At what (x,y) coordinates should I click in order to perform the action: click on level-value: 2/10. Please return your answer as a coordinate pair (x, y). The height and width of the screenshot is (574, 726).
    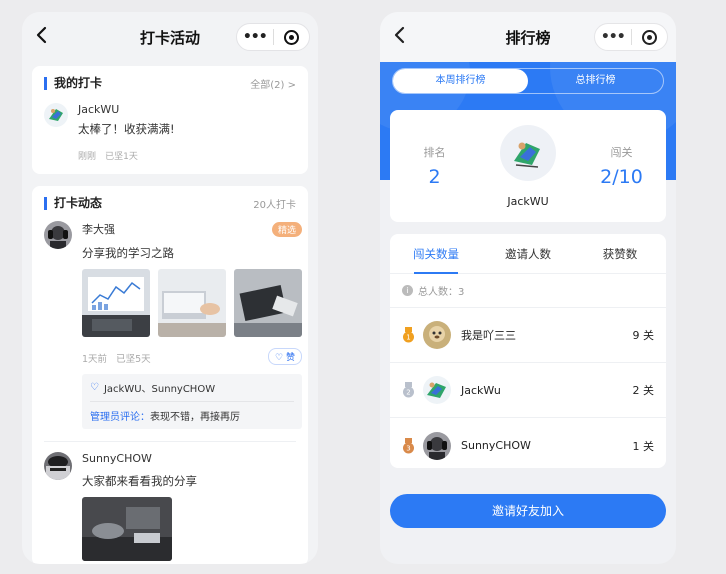
    Looking at the image, I should click on (621, 177).